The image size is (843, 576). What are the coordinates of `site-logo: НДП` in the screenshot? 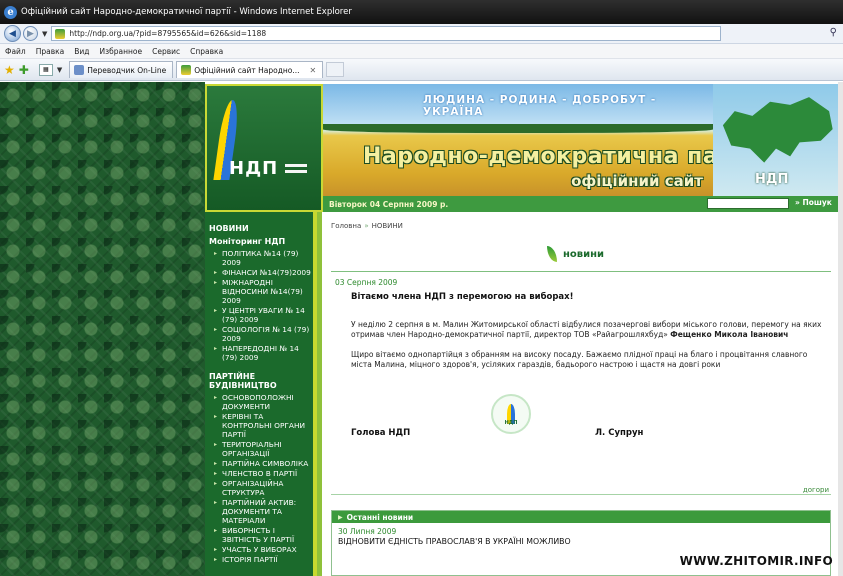 It's located at (264, 148).